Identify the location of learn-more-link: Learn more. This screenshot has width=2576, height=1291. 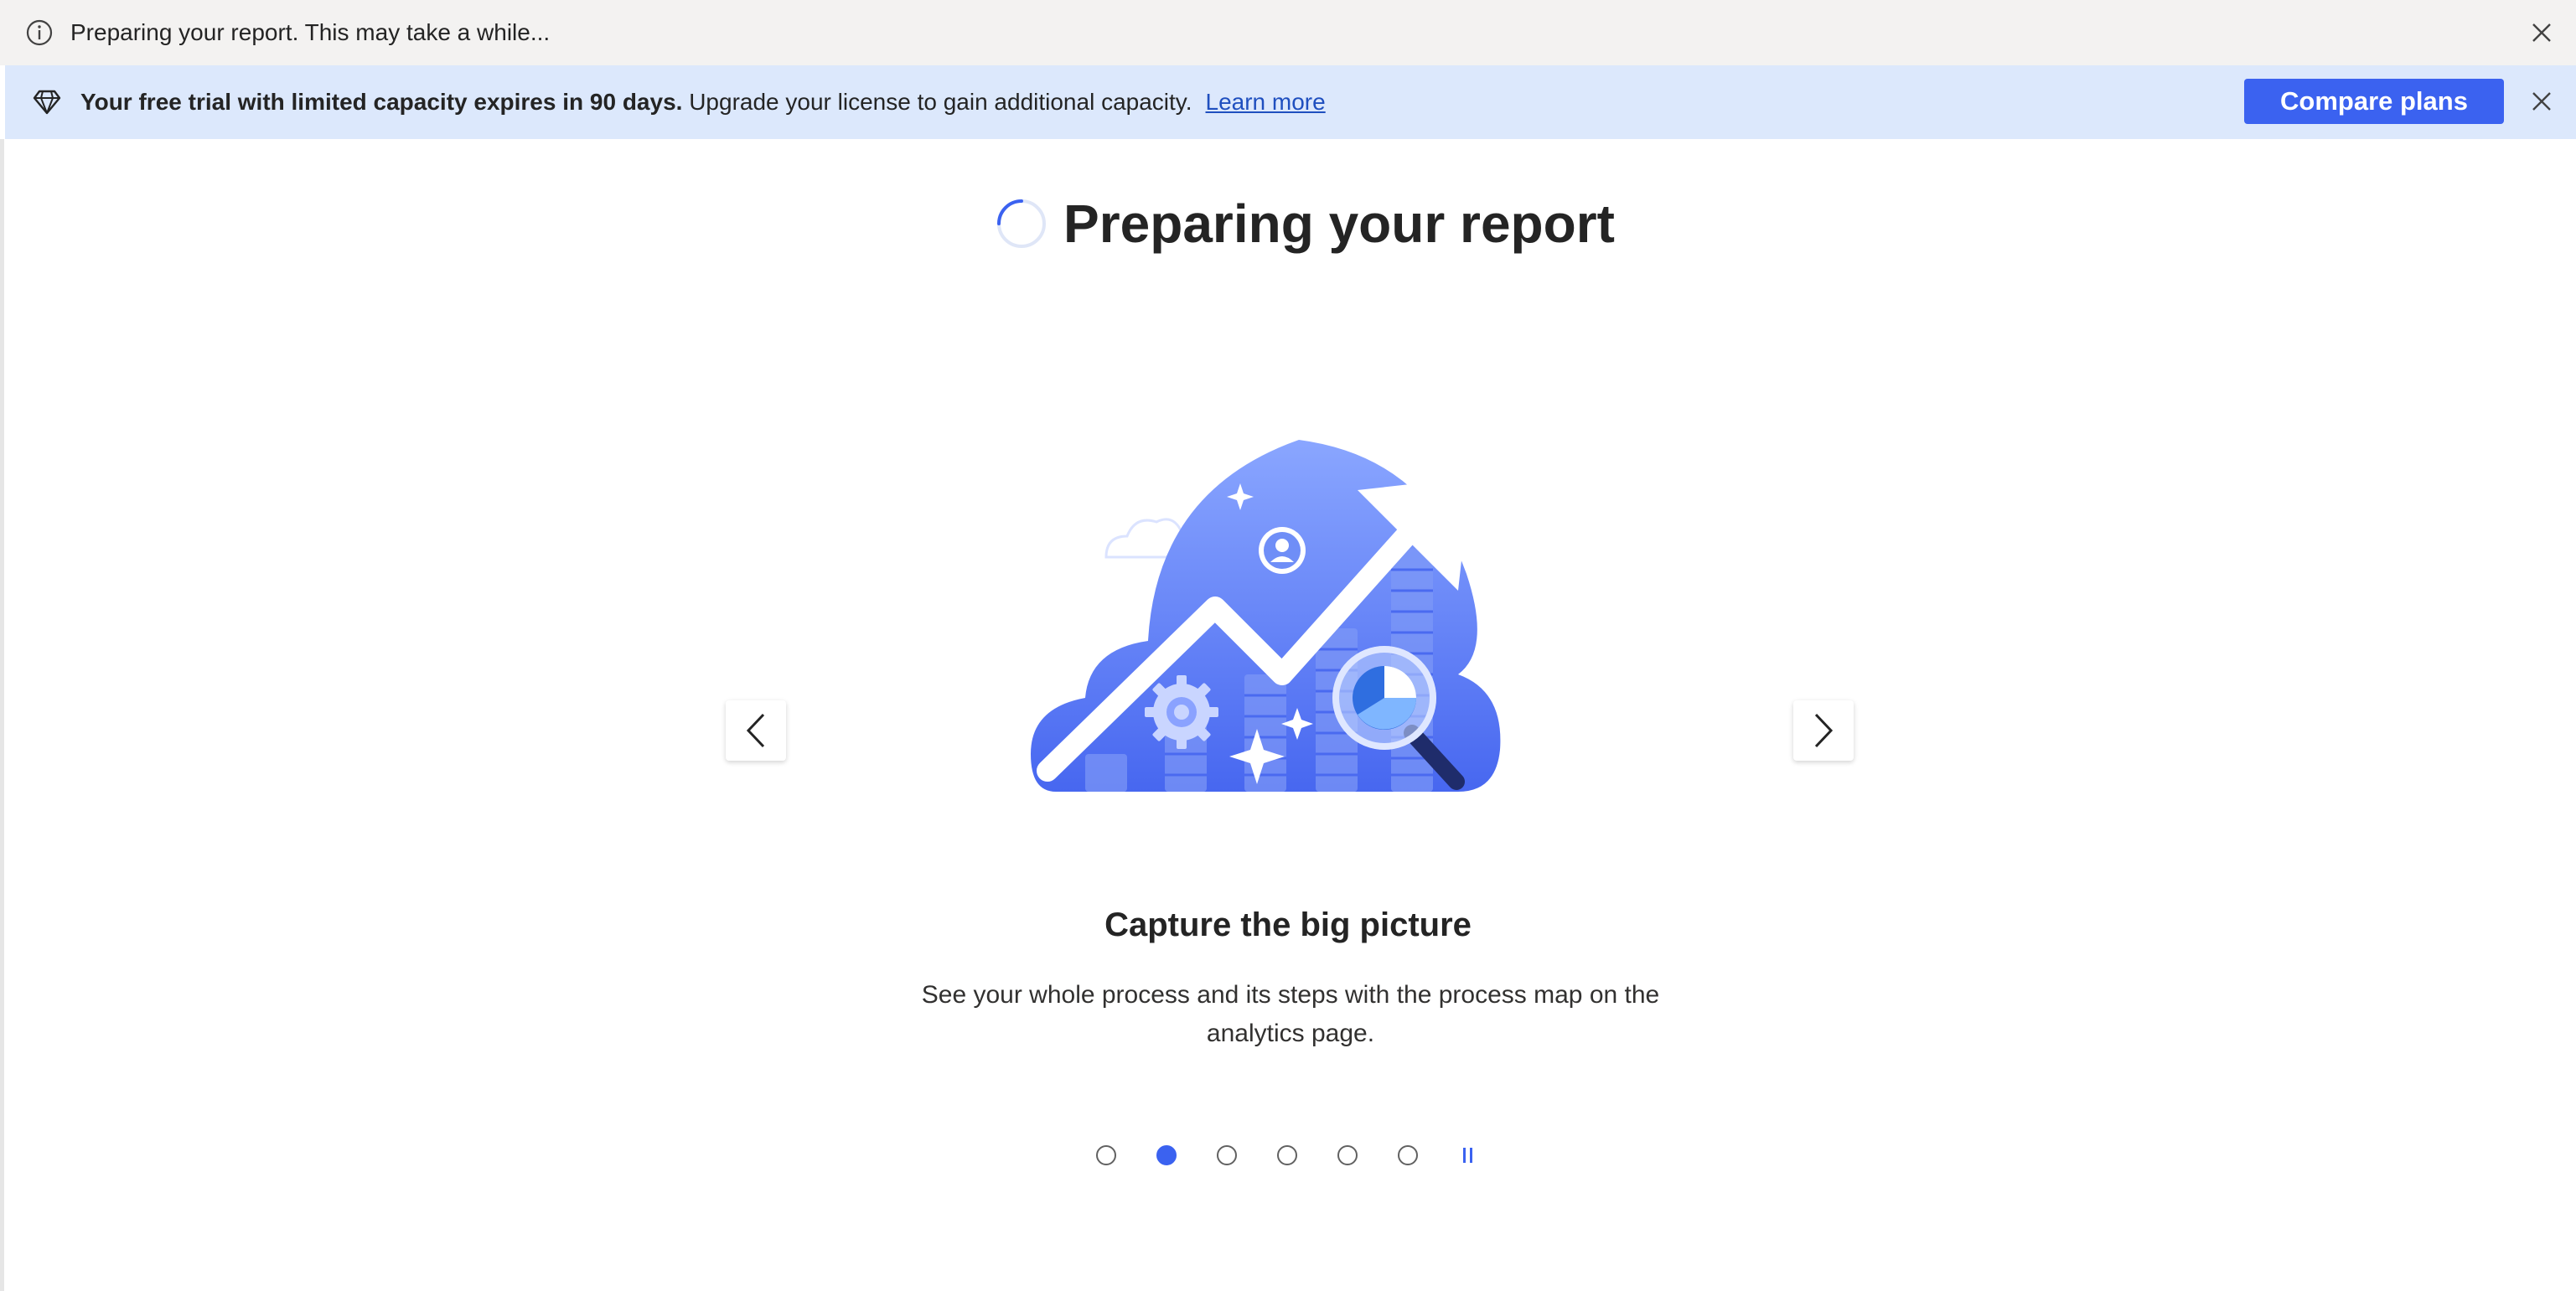
(1266, 102).